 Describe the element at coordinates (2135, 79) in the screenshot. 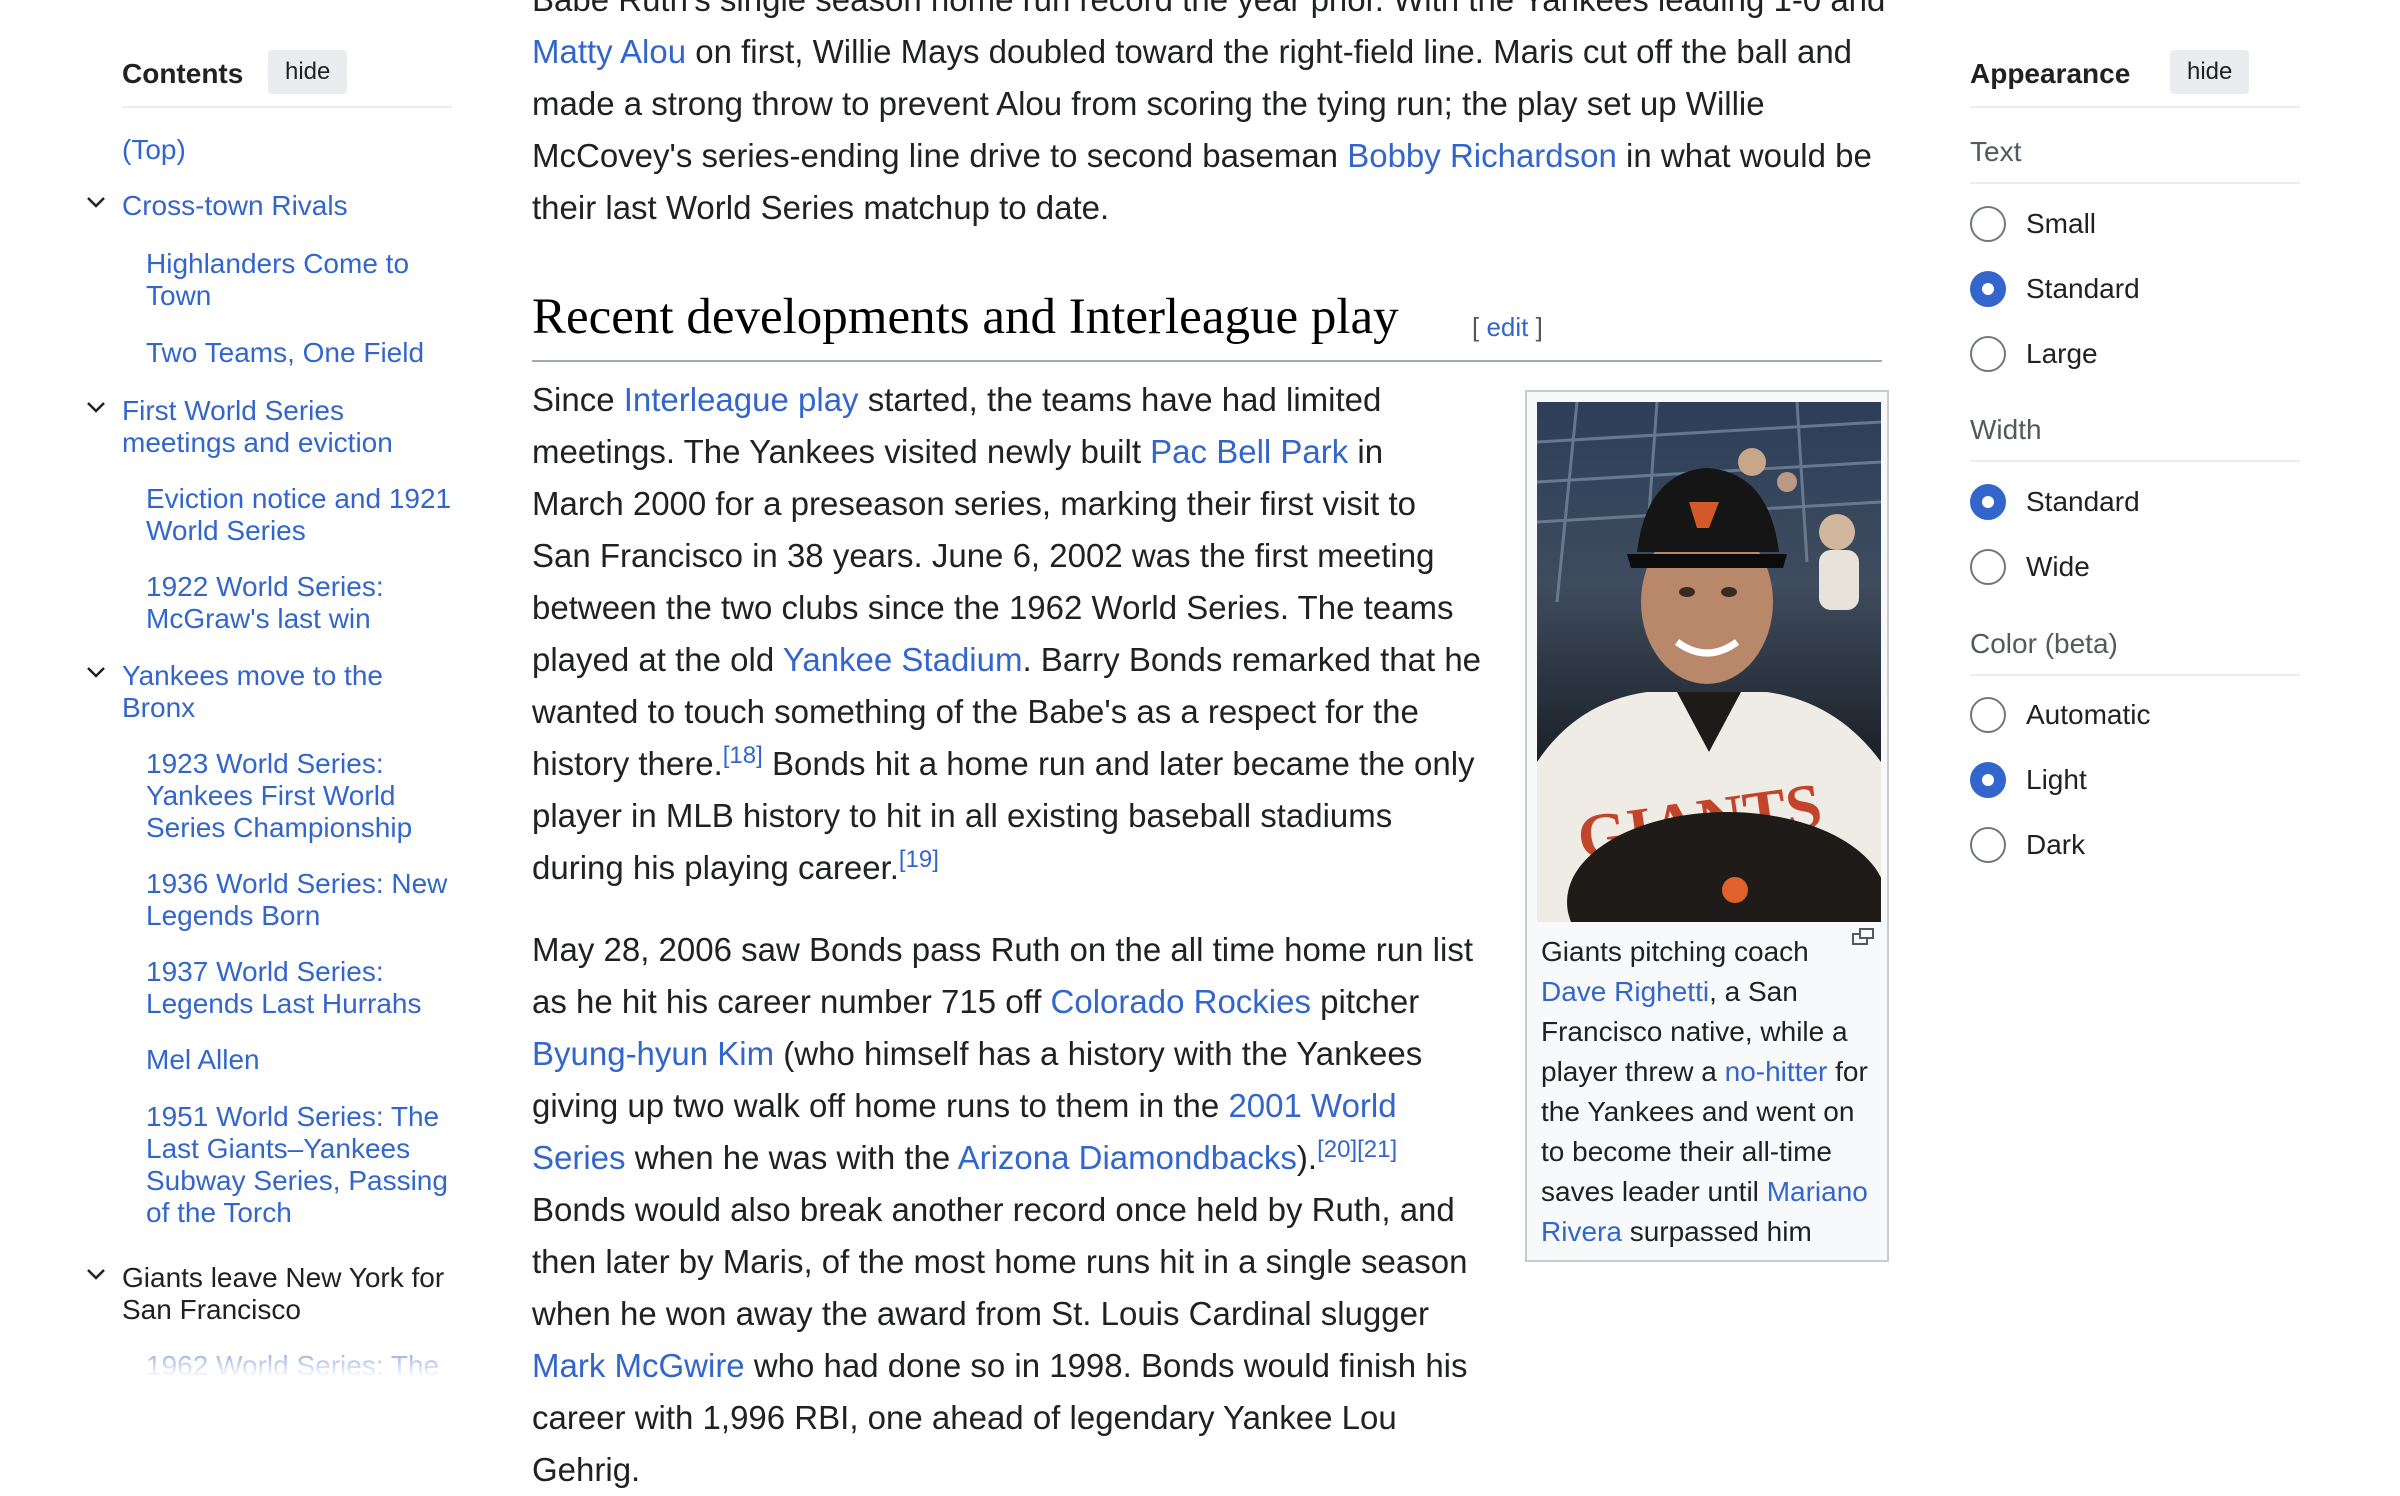

I see `appearance-header: Appearance hide` at that location.